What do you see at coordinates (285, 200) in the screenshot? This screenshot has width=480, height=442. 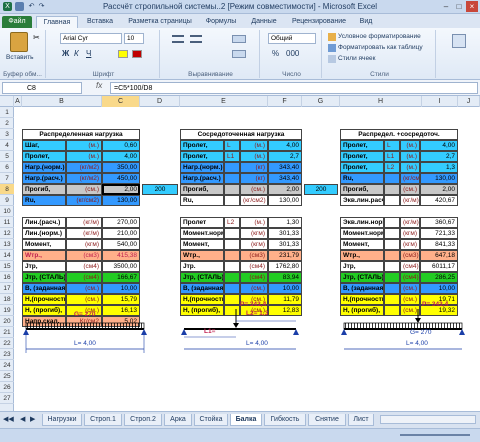 I see `mid_block-value: 130,00` at bounding box center [285, 200].